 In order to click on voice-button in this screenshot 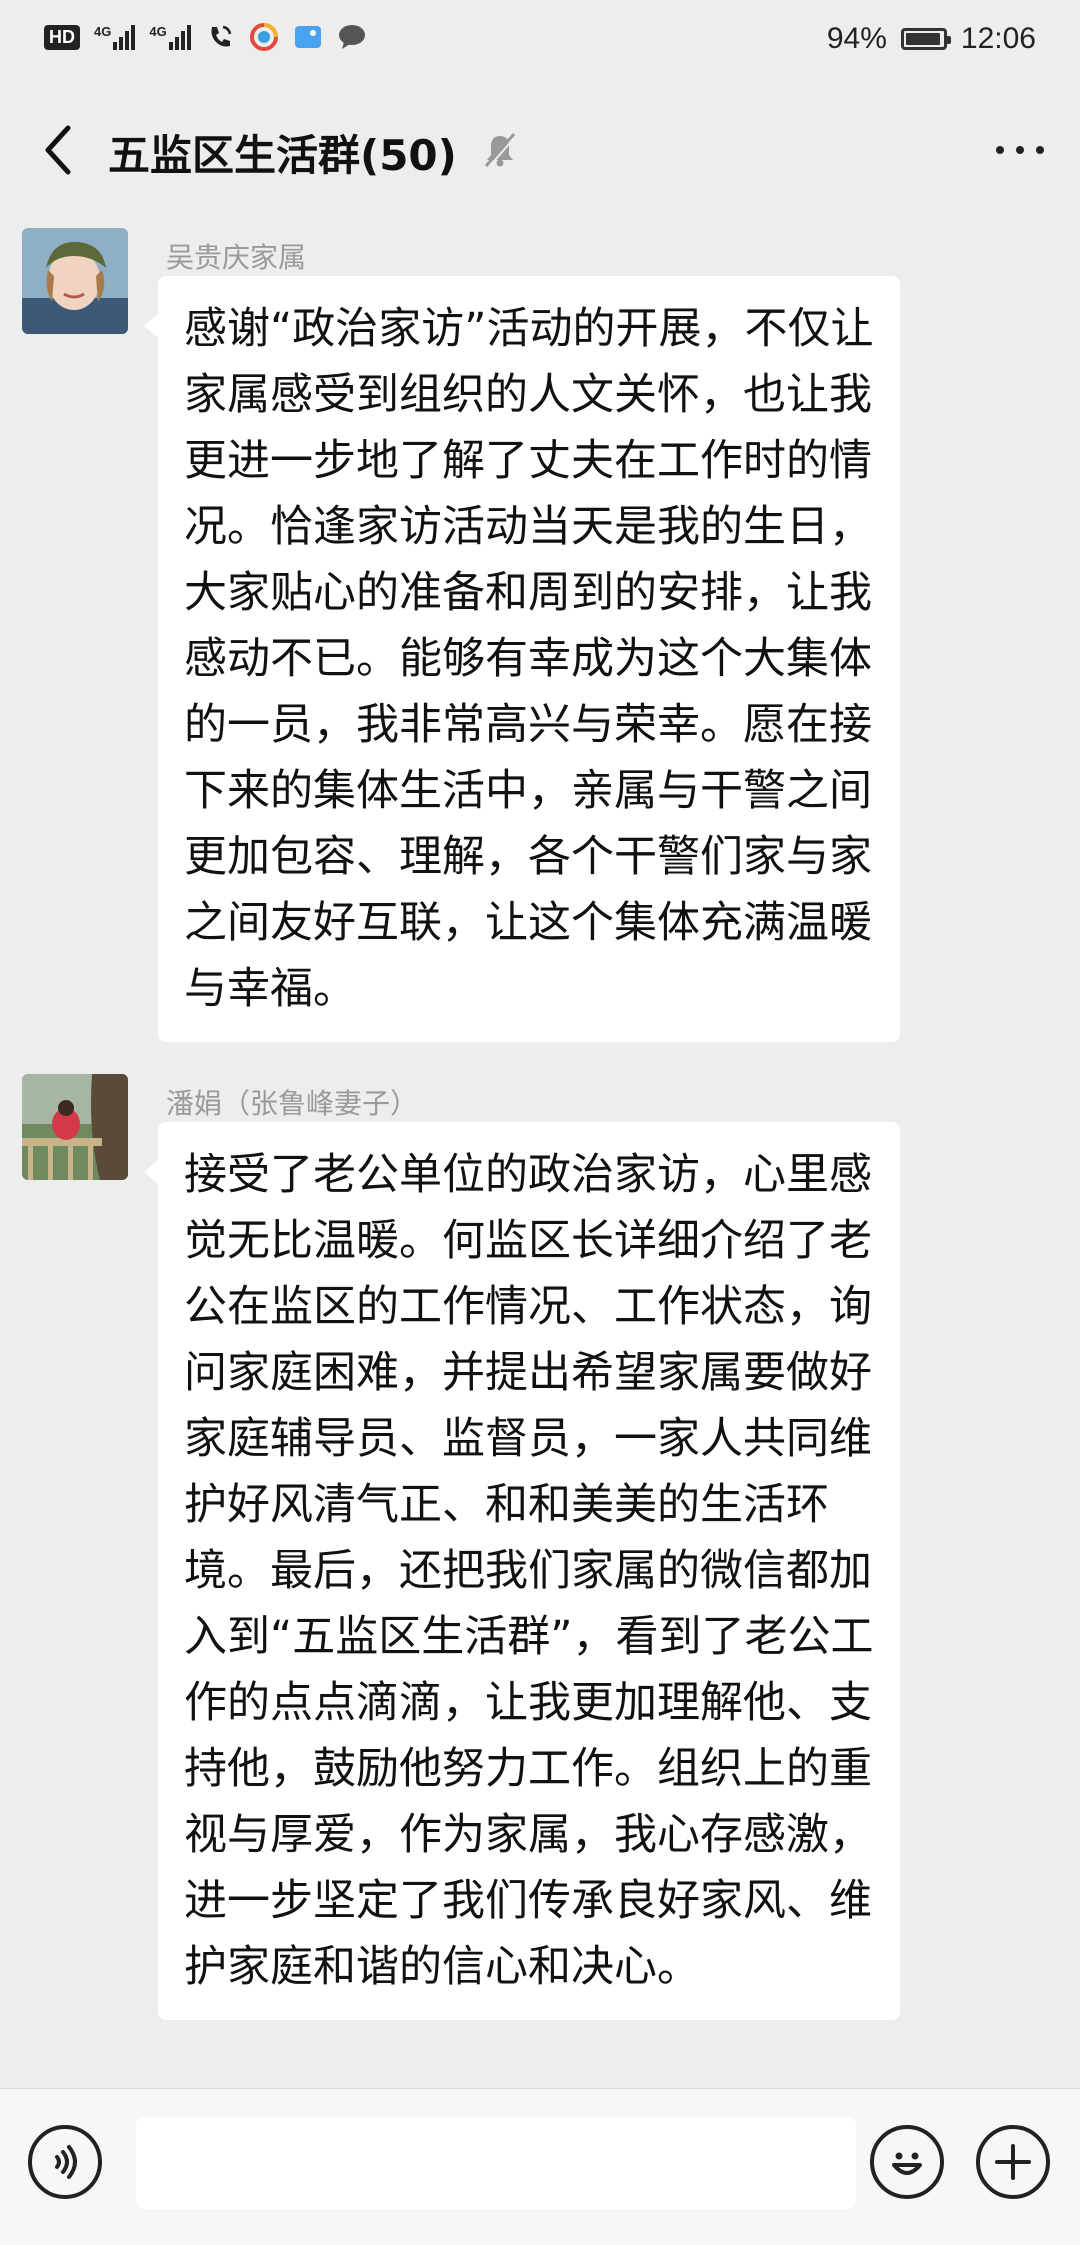, I will do `click(65, 2162)`.